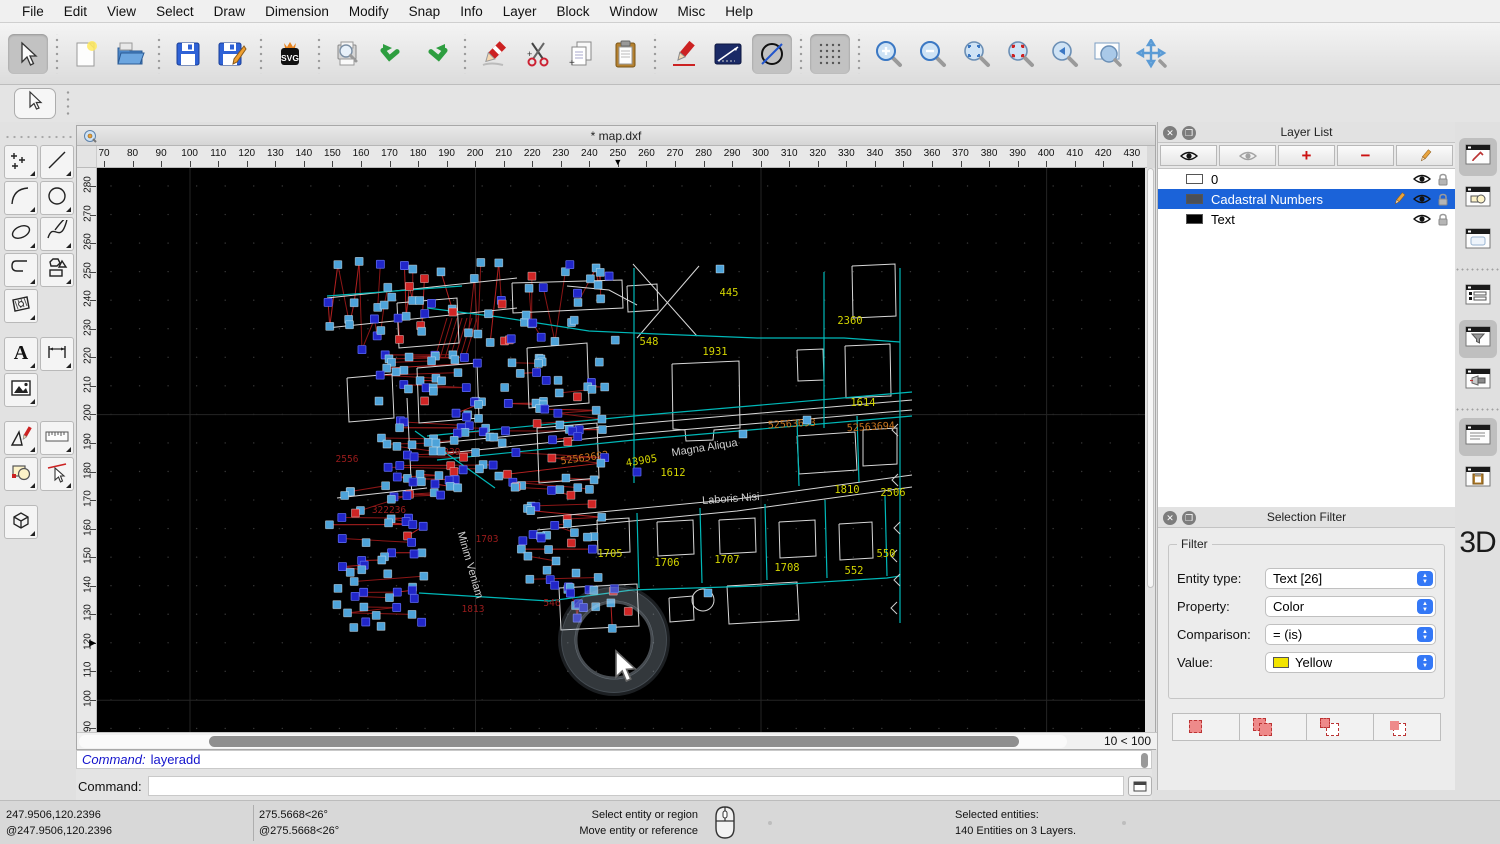 The height and width of the screenshot is (844, 1500). I want to click on tool-arc-button, so click(21, 198).